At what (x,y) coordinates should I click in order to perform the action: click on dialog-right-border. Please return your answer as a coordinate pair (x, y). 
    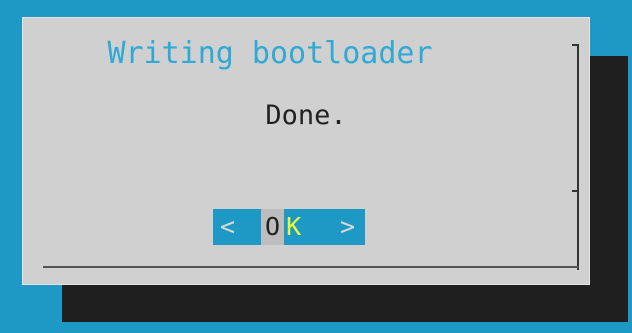
    Looking at the image, I should click on (578, 157).